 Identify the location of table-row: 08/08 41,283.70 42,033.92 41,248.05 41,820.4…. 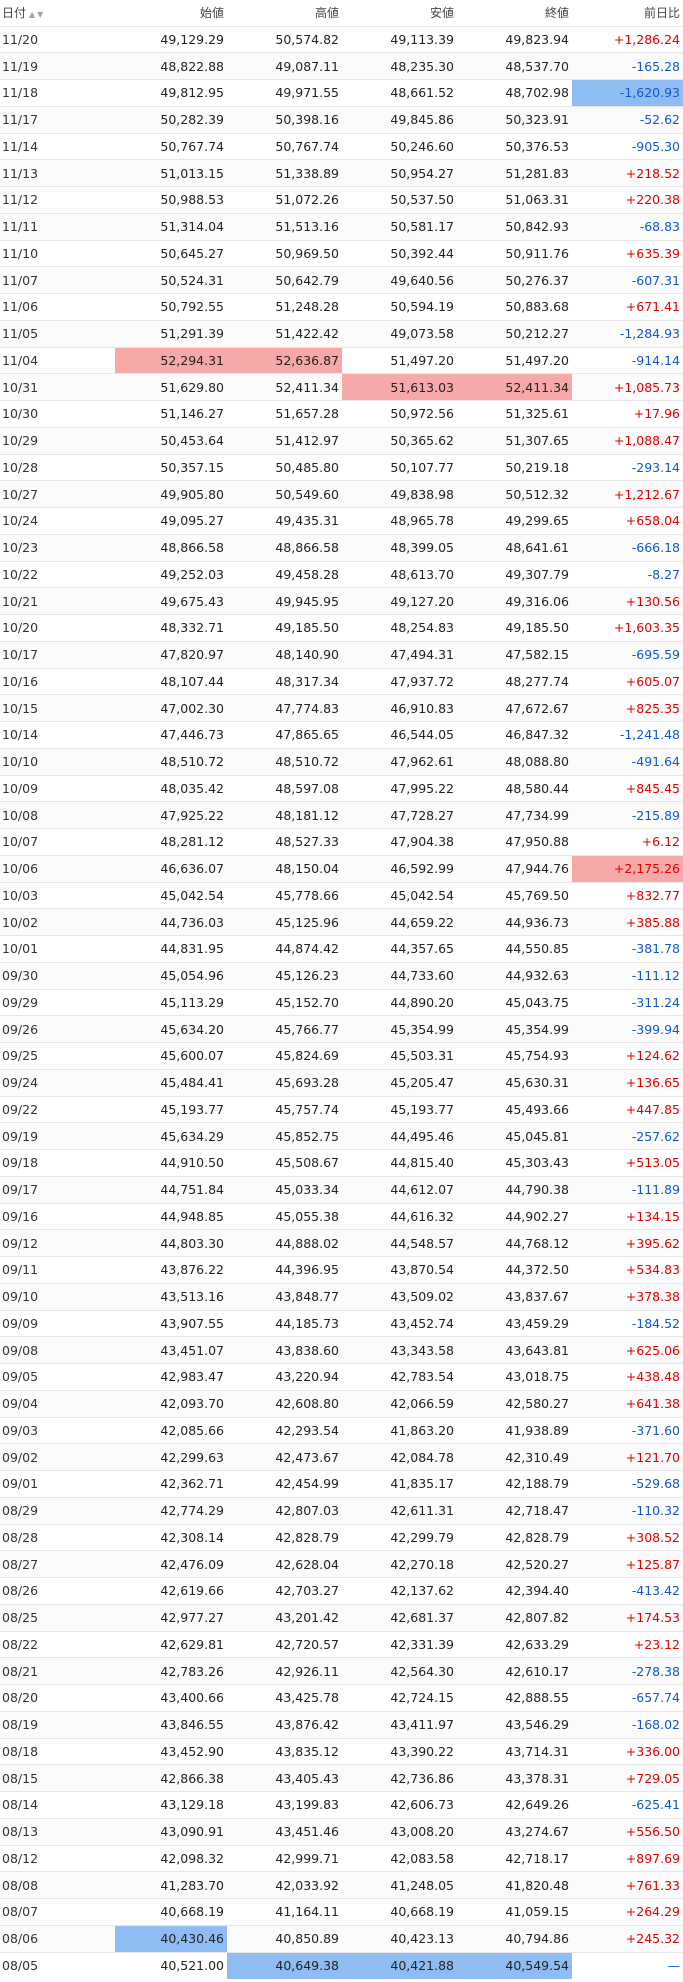
(341, 1885).